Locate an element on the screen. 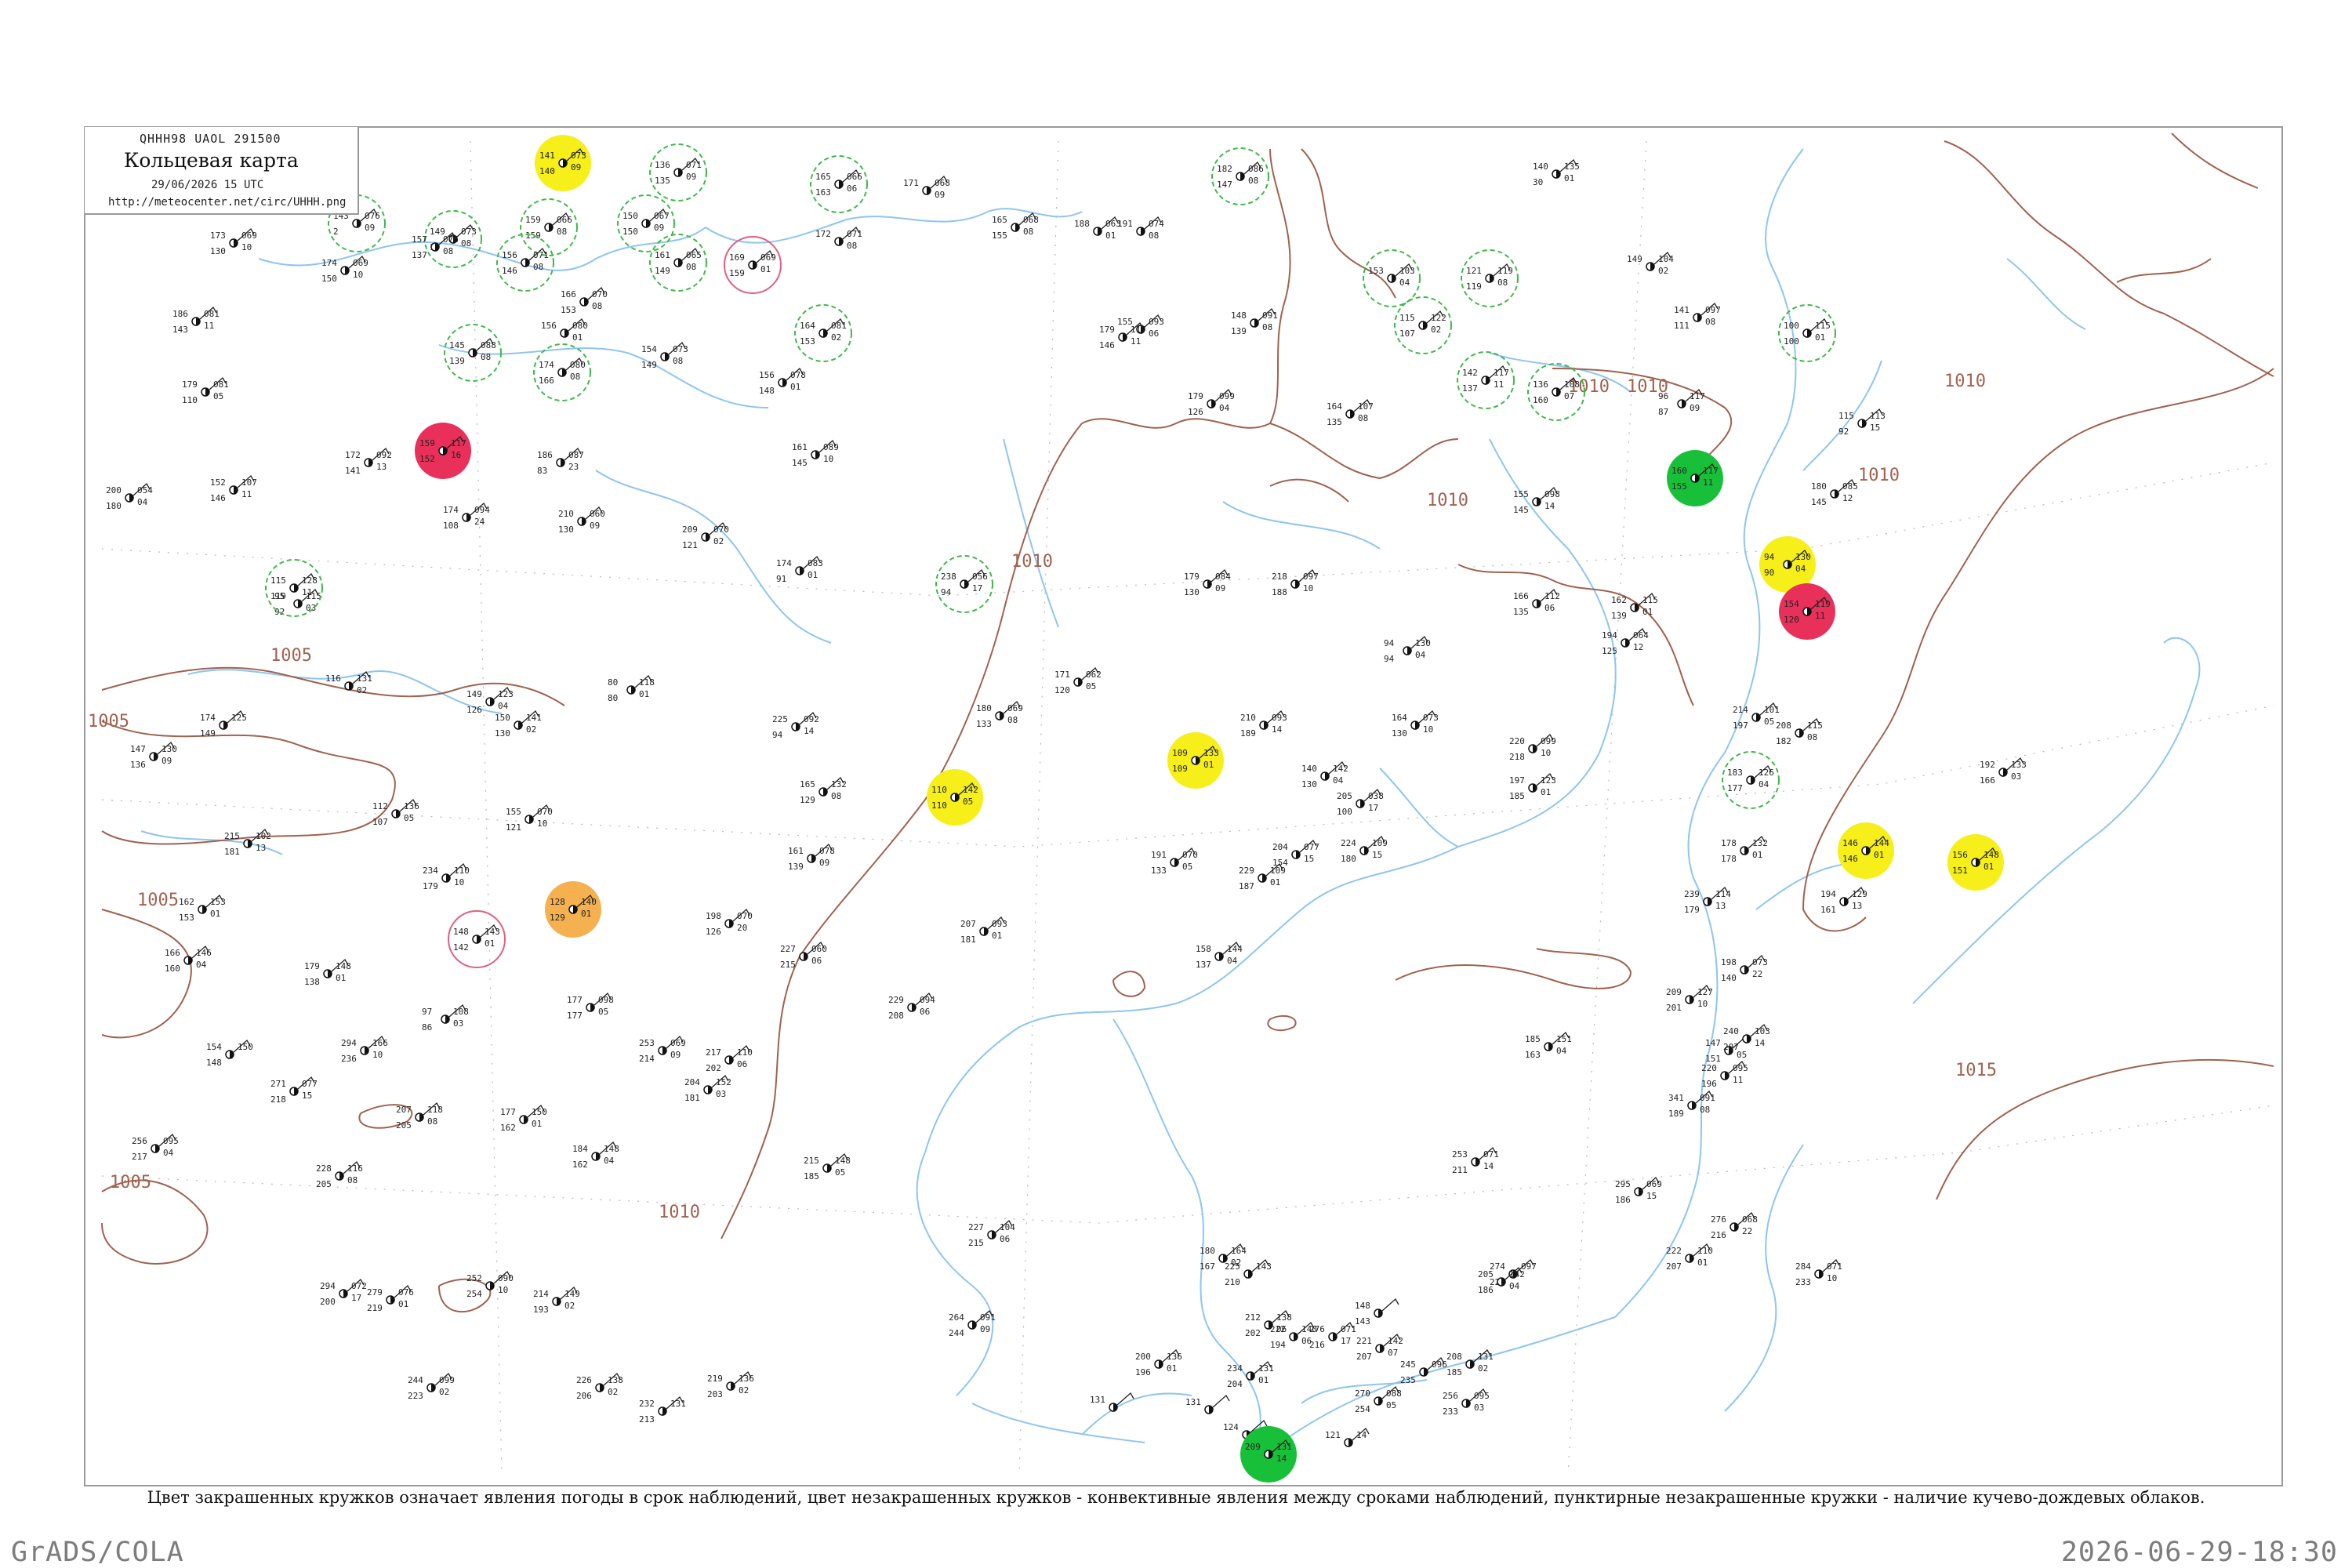 The image size is (2352, 1568). station-model: 148 143 is located at coordinates (1377, 1312).